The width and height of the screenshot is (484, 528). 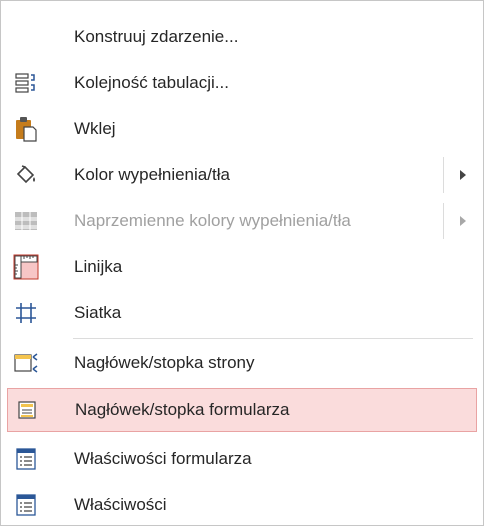 I want to click on menu-item-label: Właściwości formularza, so click(x=163, y=458).